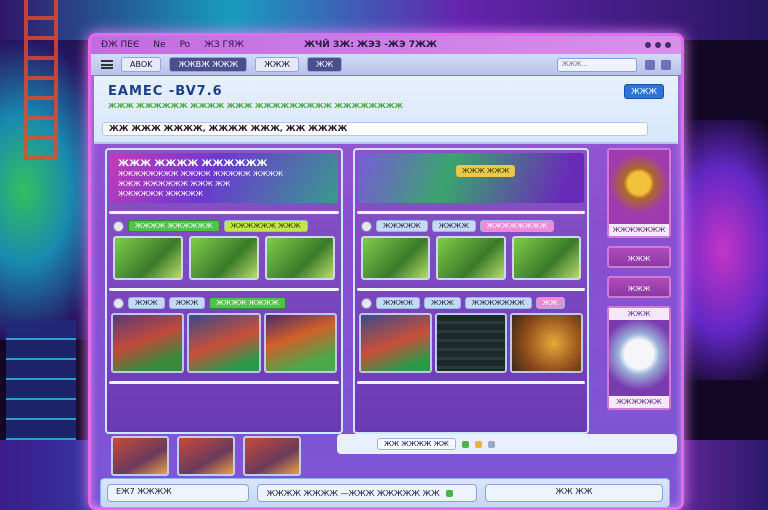  Describe the element at coordinates (668, 45) in the screenshot. I see `close-icon` at that location.